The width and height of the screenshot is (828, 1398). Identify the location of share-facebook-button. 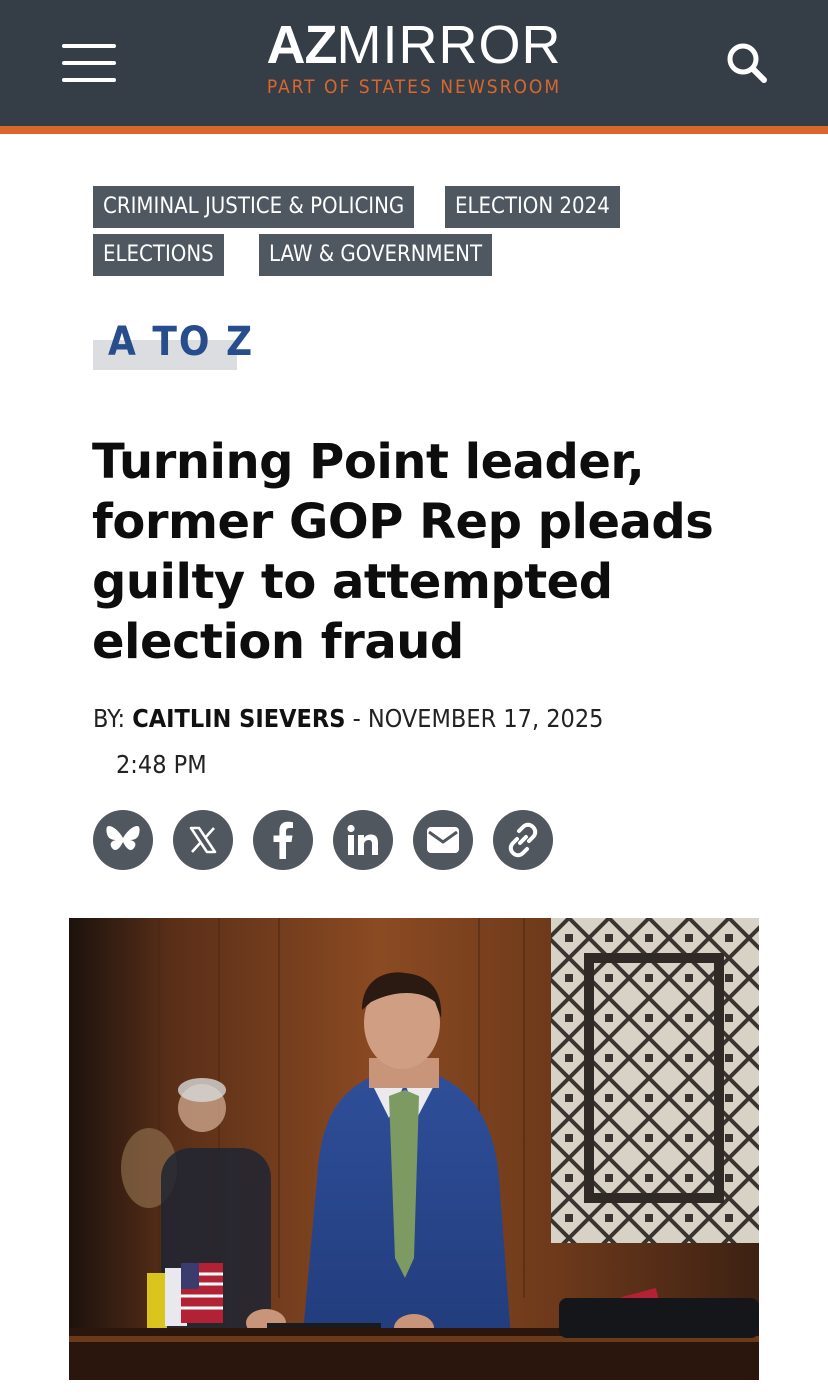
(283, 840).